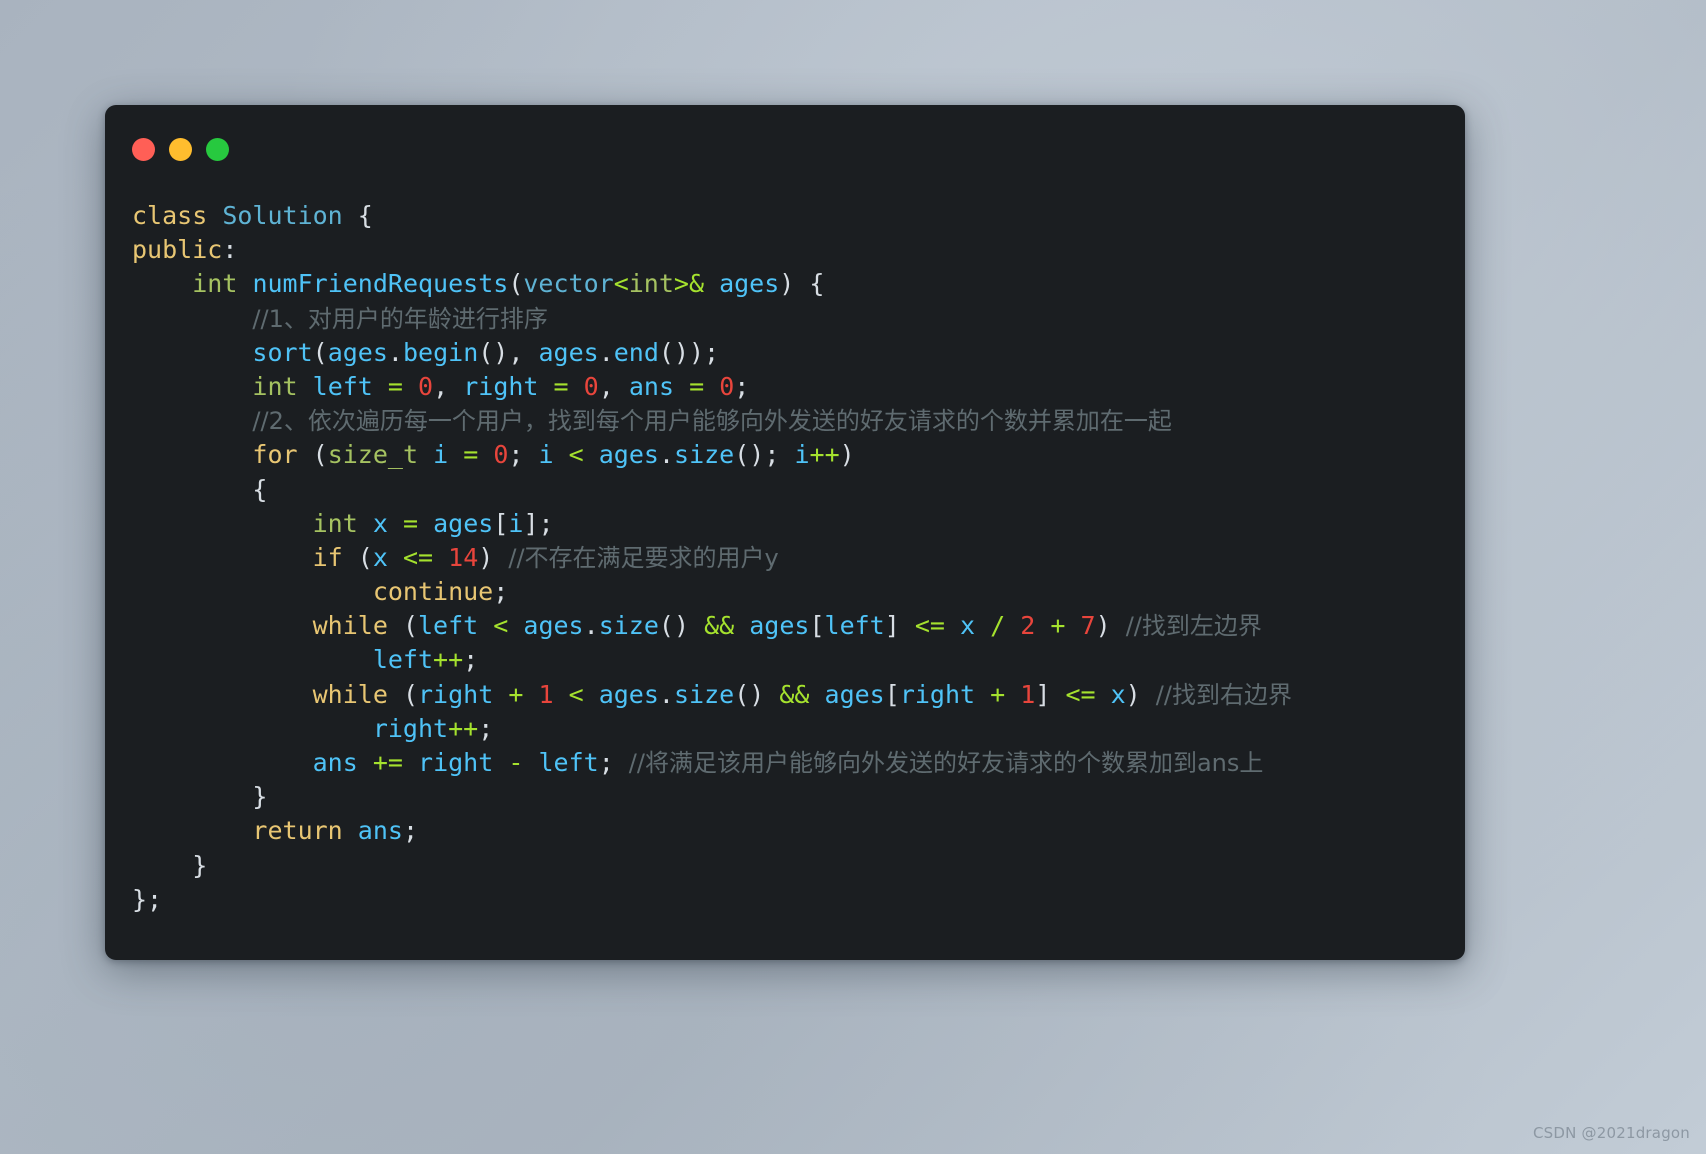 The height and width of the screenshot is (1154, 1706). I want to click on code-token-op: +=, so click(387, 762).